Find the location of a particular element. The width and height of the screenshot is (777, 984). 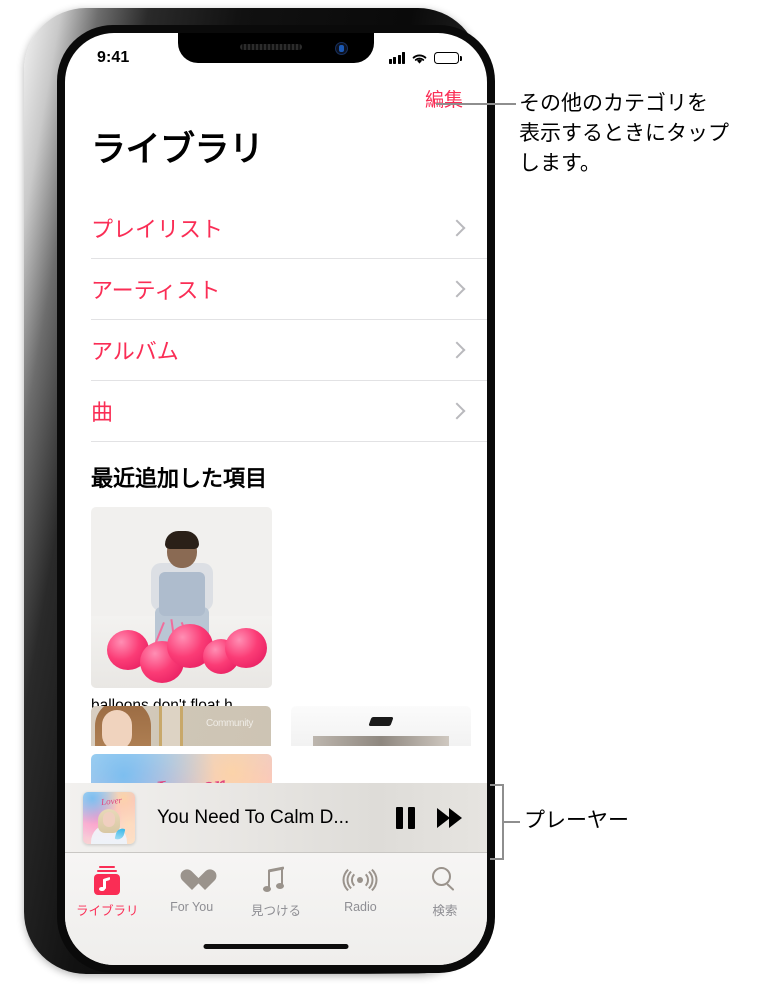

tab-for-you: For You is located at coordinates (191, 913).